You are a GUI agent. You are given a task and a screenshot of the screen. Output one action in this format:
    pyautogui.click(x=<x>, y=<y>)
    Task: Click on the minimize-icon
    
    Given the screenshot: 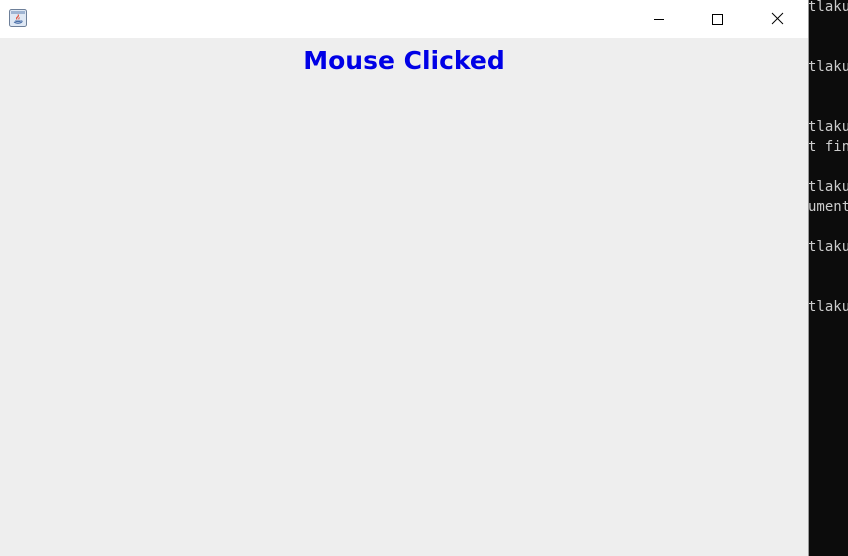 What is the action you would take?
    pyautogui.click(x=659, y=19)
    